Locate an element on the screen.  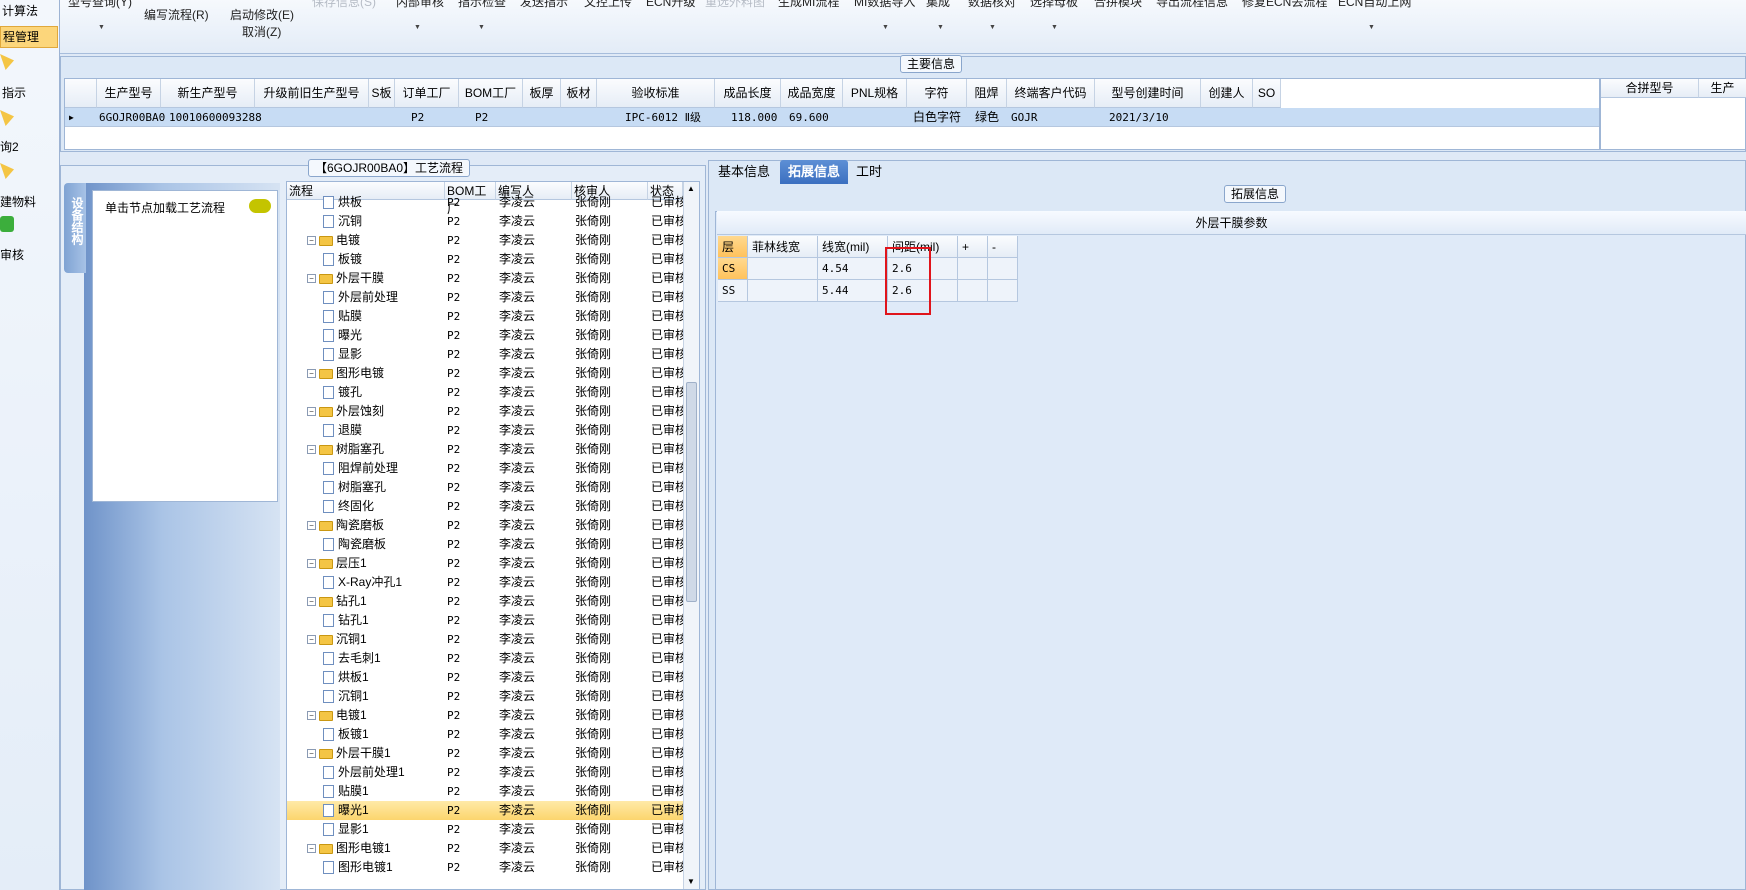
tree-node: 沉铜1 is located at coordinates (384, 696).